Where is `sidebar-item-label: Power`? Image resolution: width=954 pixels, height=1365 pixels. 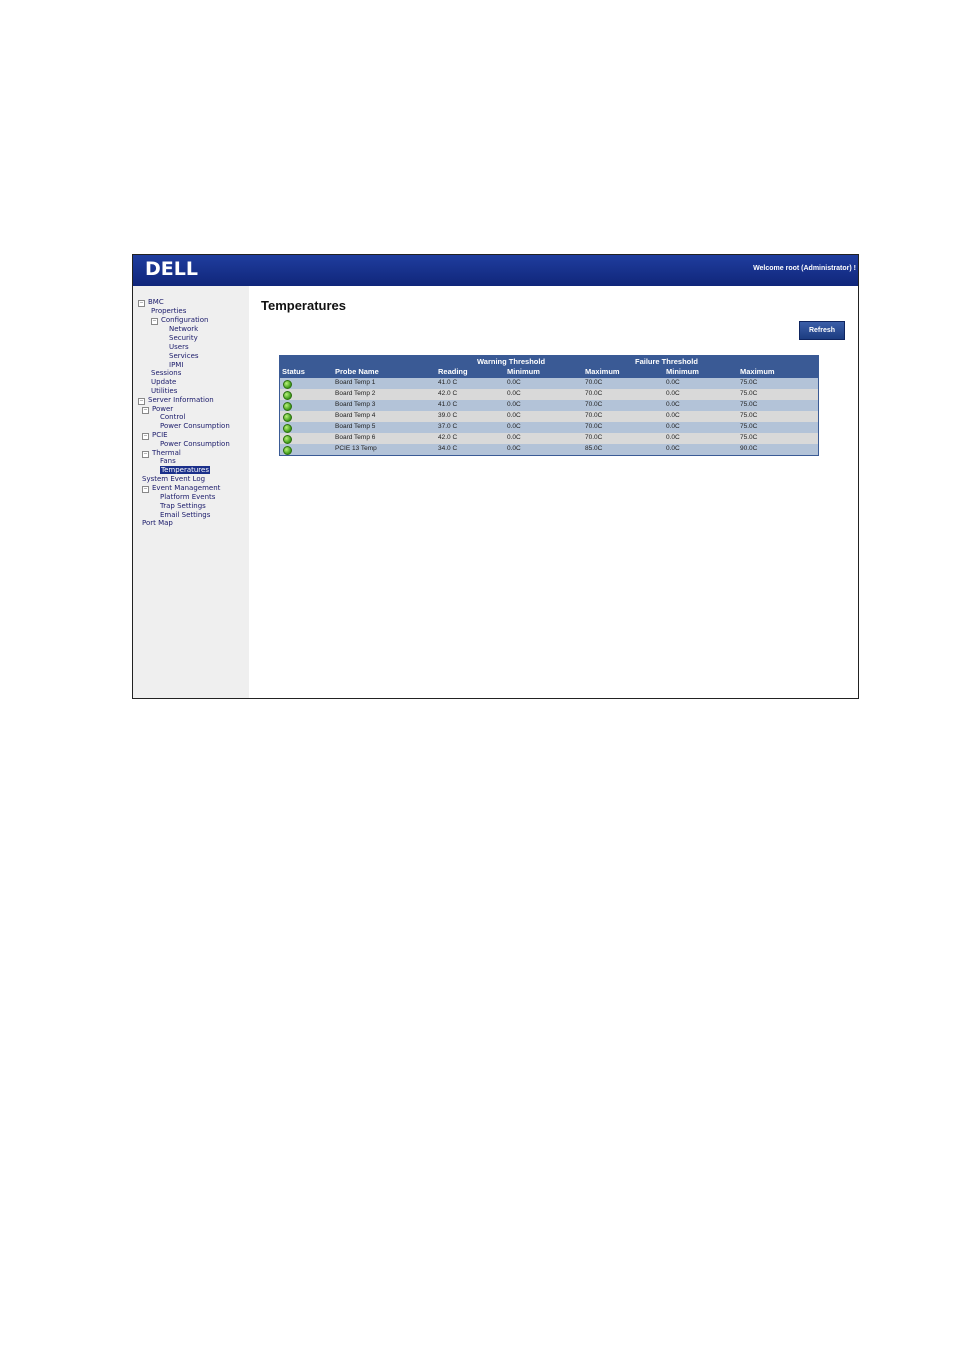
sidebar-item-label: Power is located at coordinates (163, 409).